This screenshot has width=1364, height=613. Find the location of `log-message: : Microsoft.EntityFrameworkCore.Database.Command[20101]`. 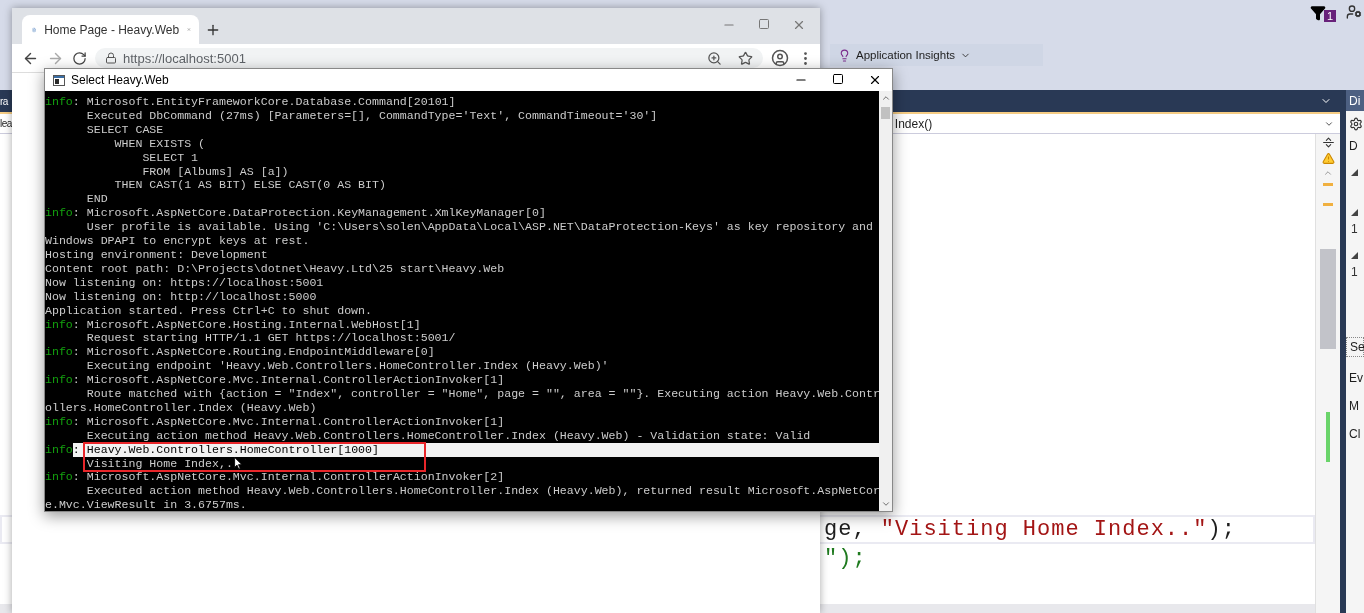

log-message: : Microsoft.EntityFrameworkCore.Database.Command[20101] is located at coordinates (264, 102).